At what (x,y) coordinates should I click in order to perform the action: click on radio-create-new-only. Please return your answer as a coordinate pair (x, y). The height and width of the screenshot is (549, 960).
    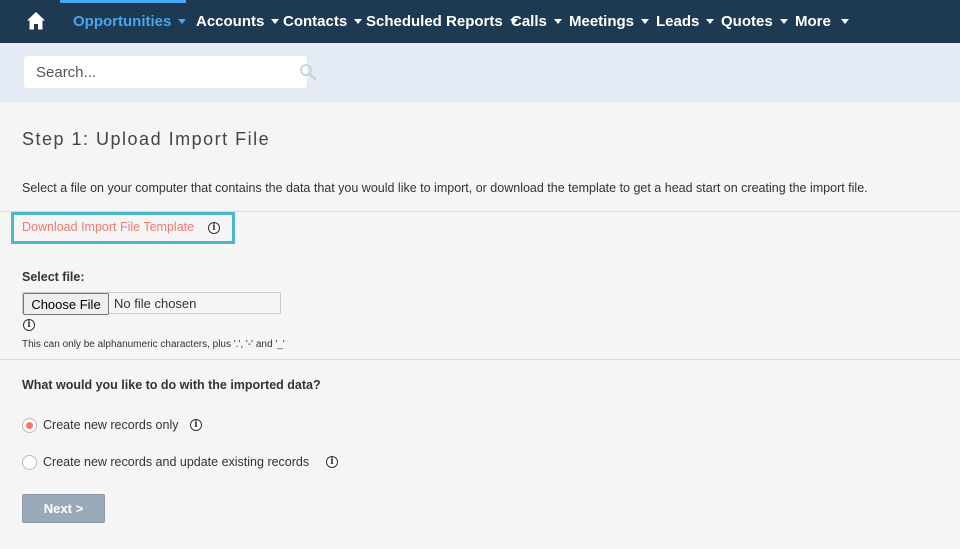
    Looking at the image, I should click on (29, 425).